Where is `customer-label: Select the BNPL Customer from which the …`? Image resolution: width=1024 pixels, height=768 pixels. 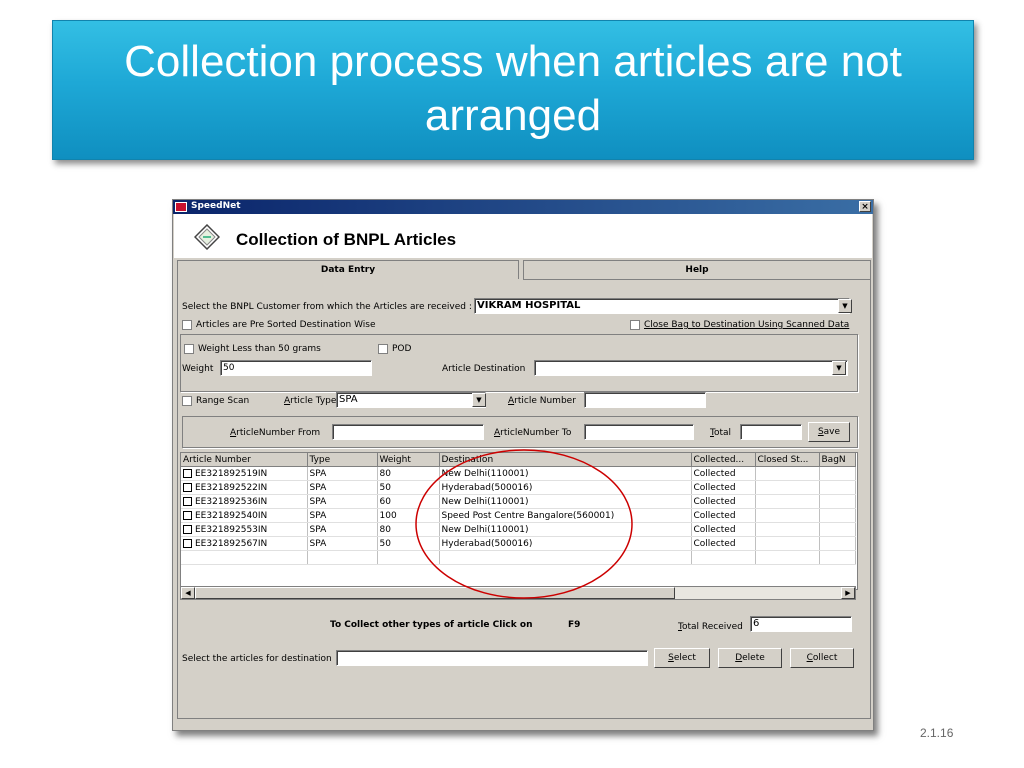 customer-label: Select the BNPL Customer from which the … is located at coordinates (327, 307).